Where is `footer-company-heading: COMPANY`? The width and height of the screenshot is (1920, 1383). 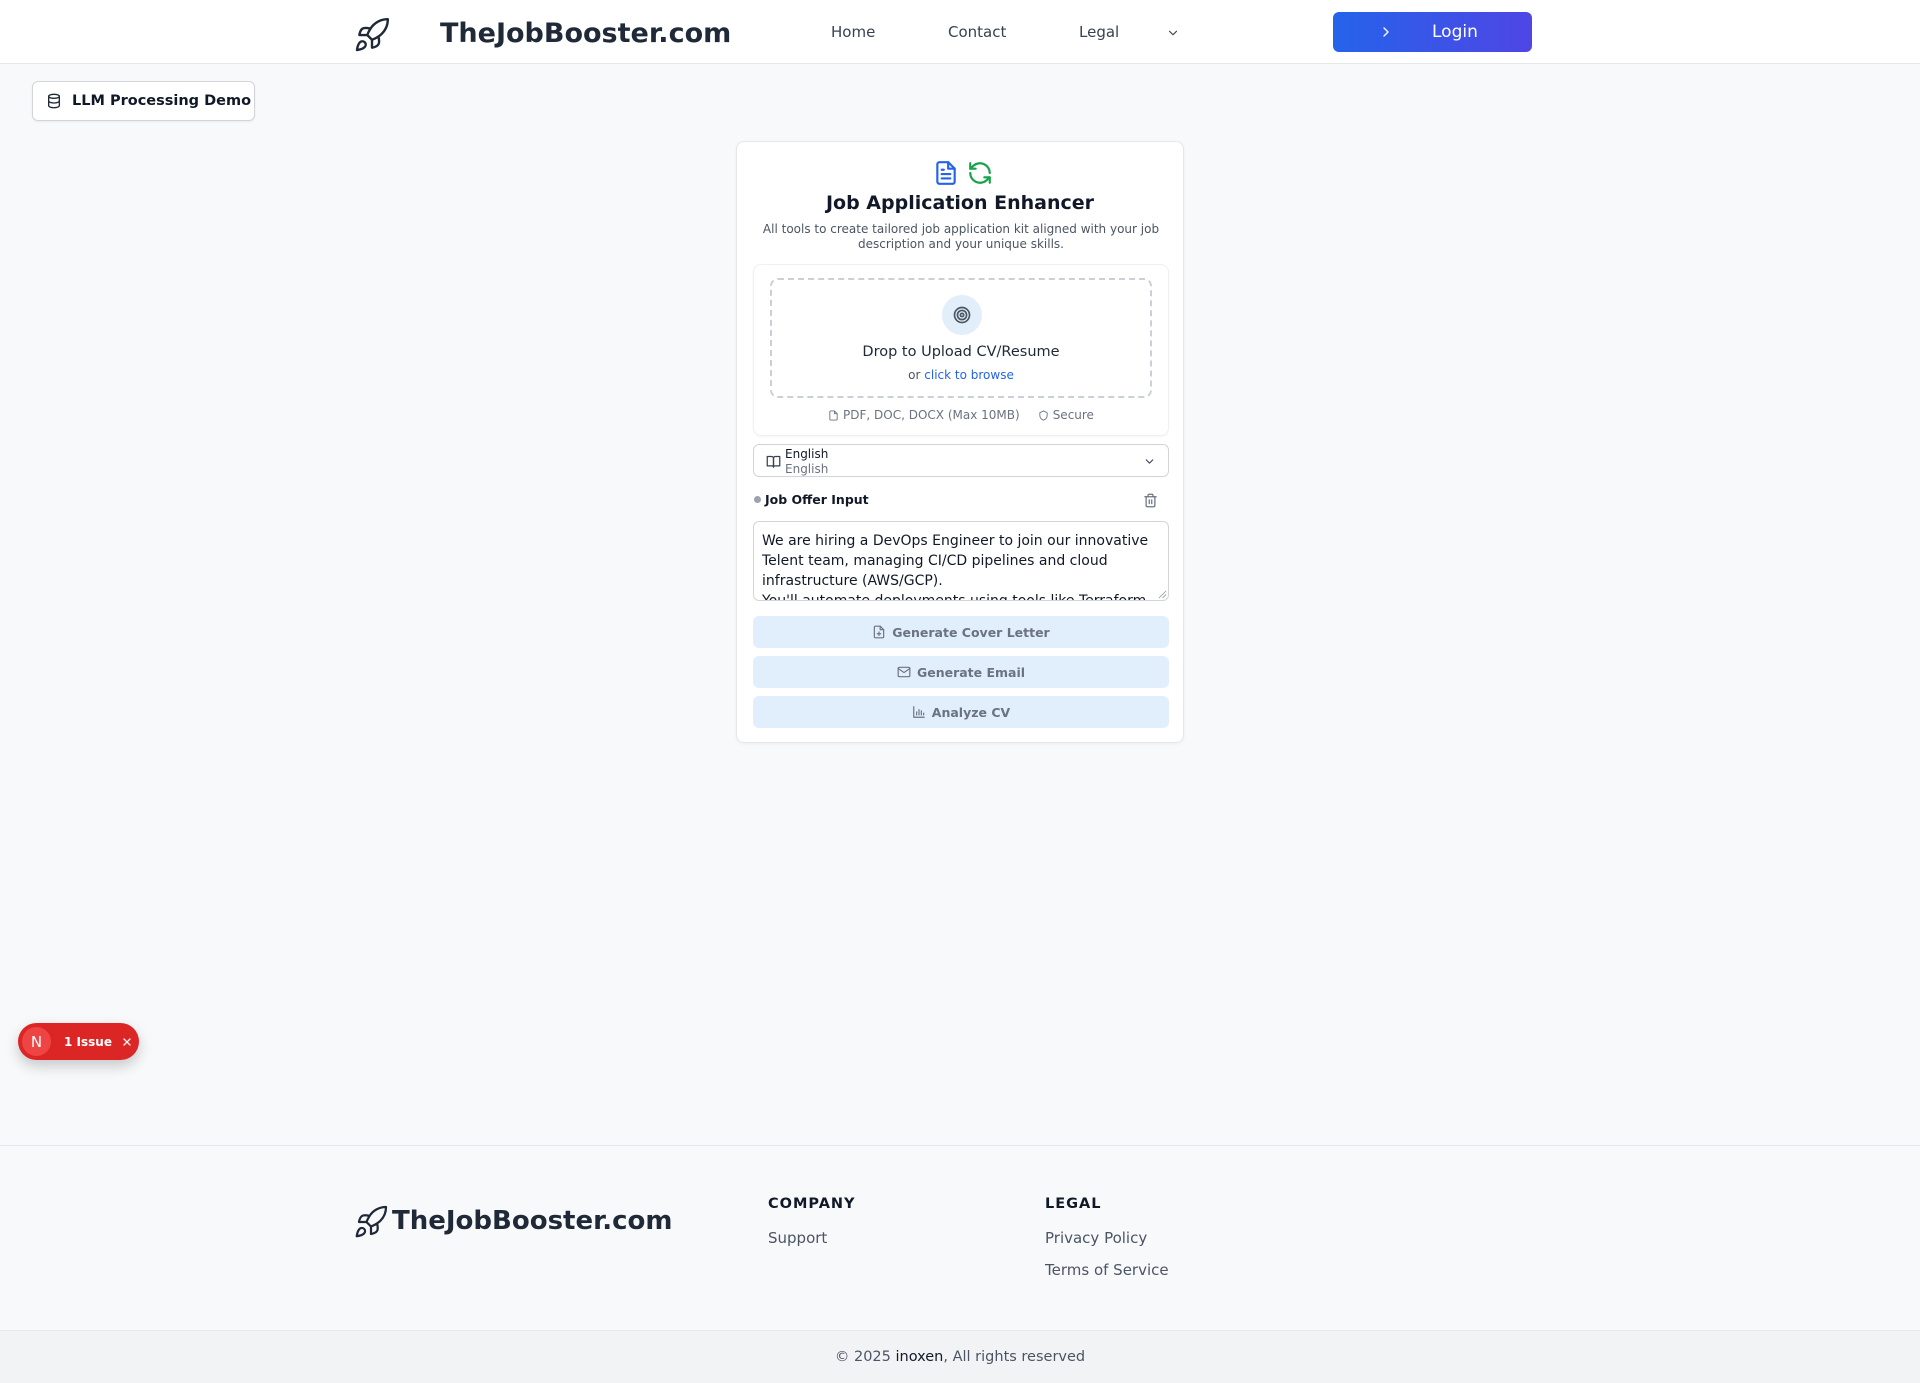 footer-company-heading: COMPANY is located at coordinates (812, 1204).